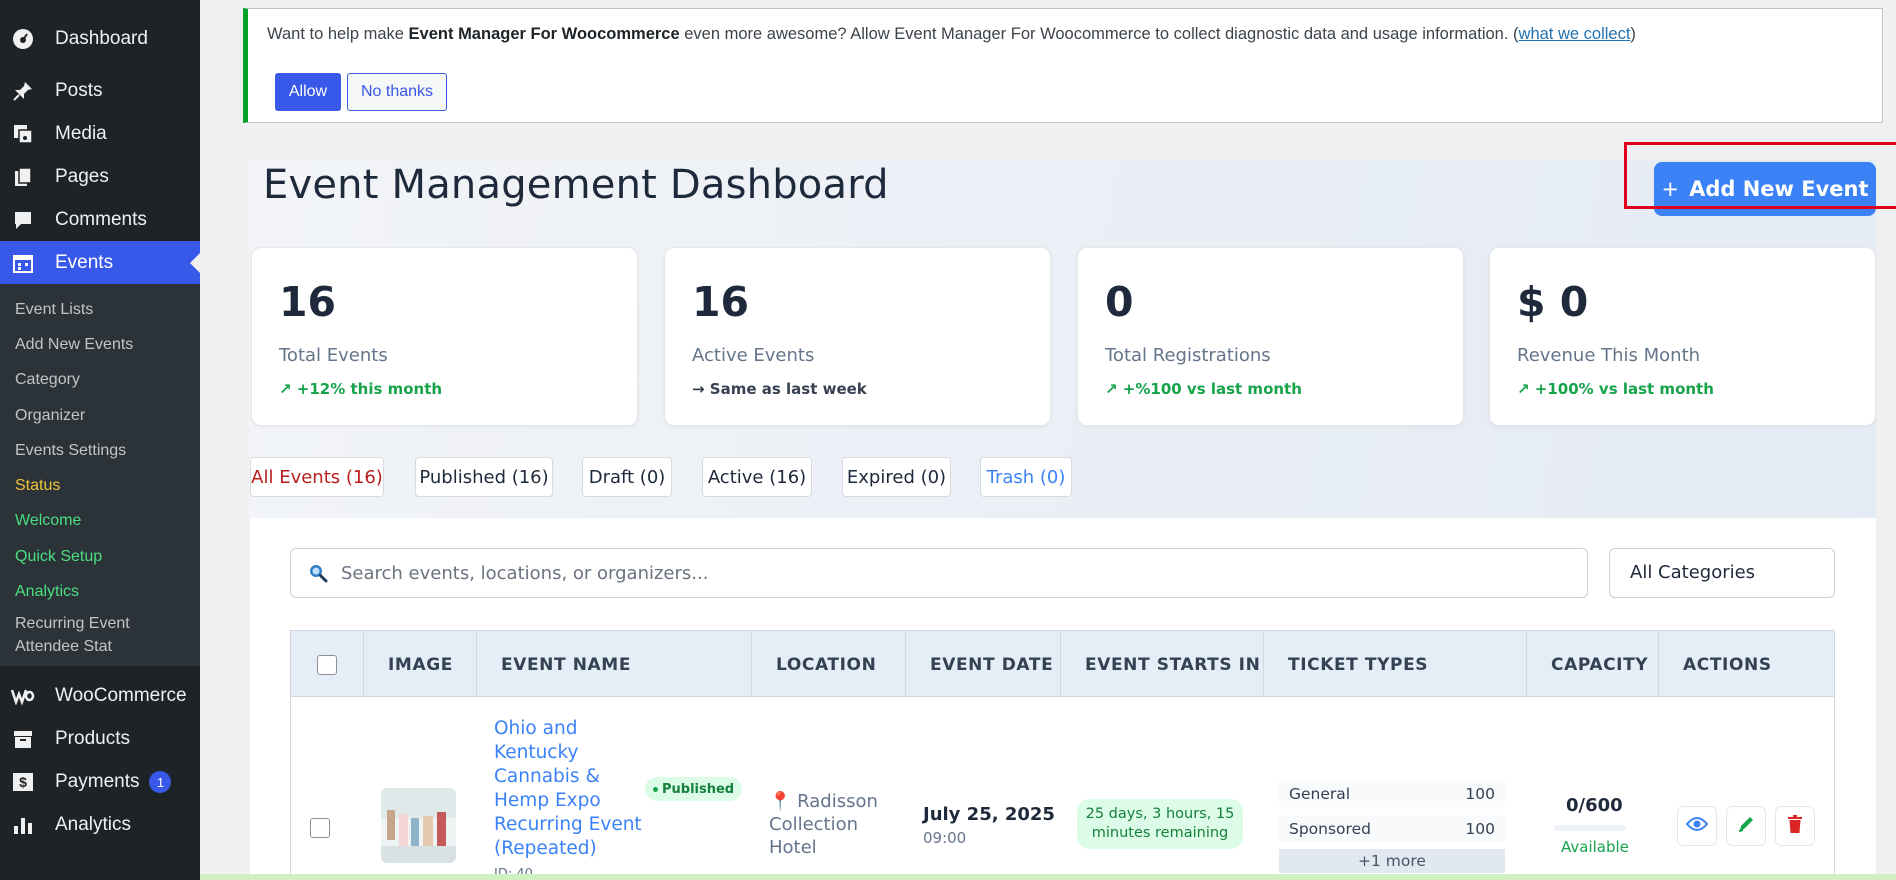 The height and width of the screenshot is (880, 1896). I want to click on calendar-icon, so click(23, 263).